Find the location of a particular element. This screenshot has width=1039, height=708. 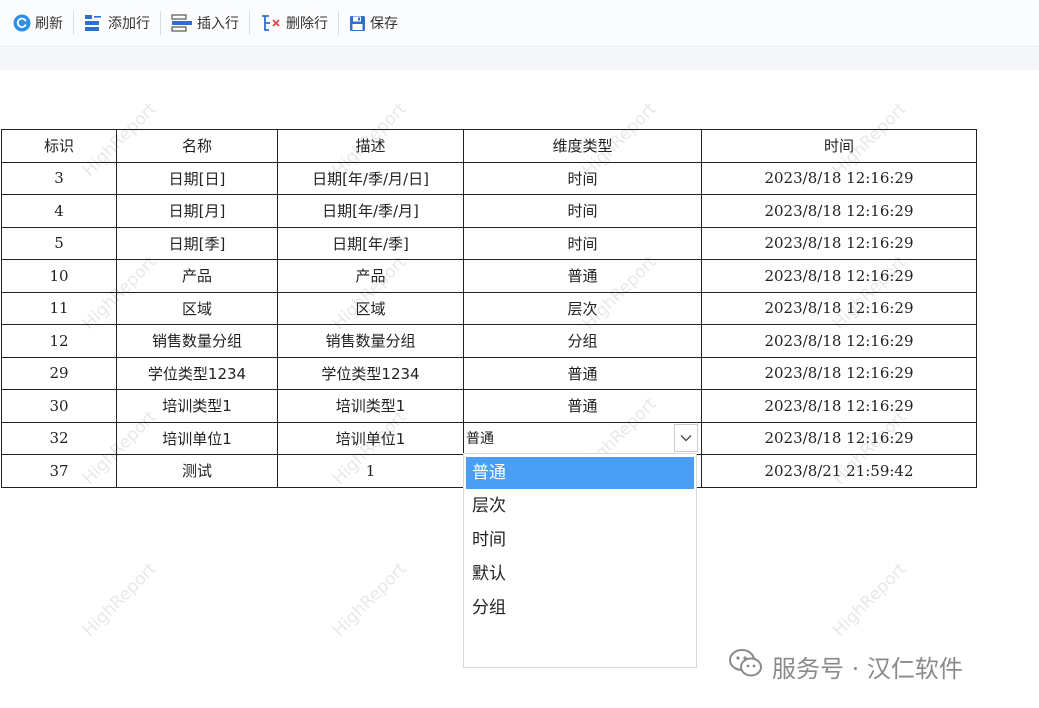

add-row-button: 添加行 is located at coordinates (117, 23).